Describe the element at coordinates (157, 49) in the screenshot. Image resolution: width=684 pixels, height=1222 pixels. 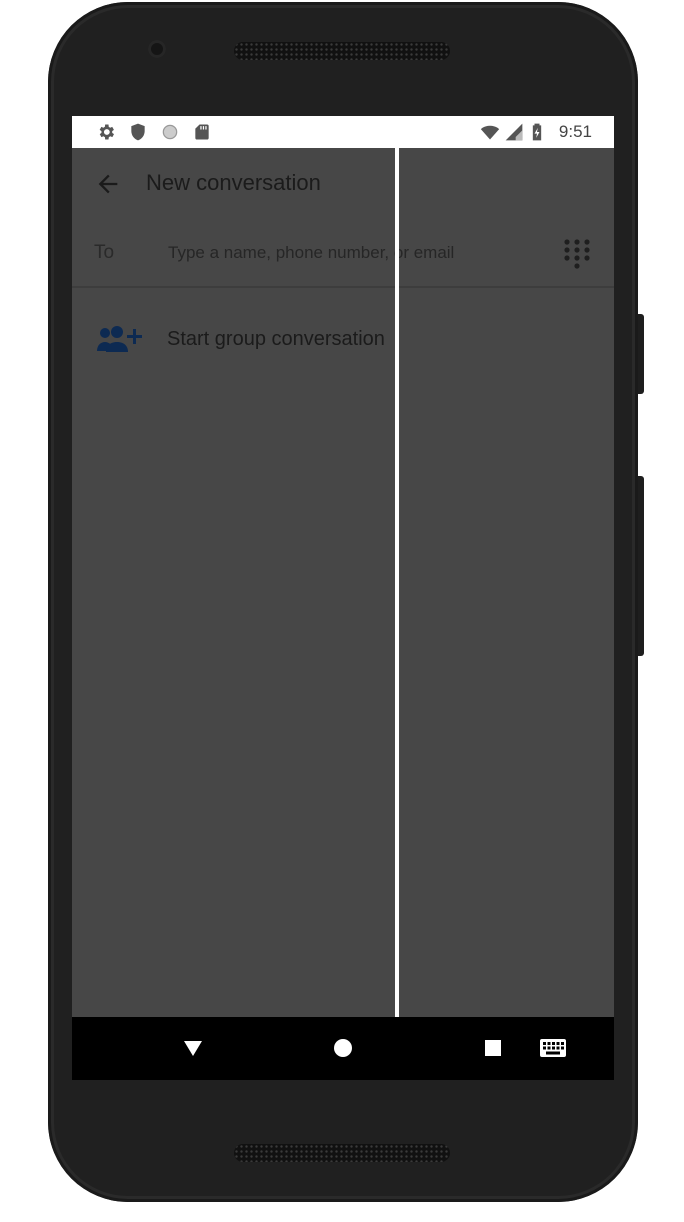
I see `front-camera` at that location.